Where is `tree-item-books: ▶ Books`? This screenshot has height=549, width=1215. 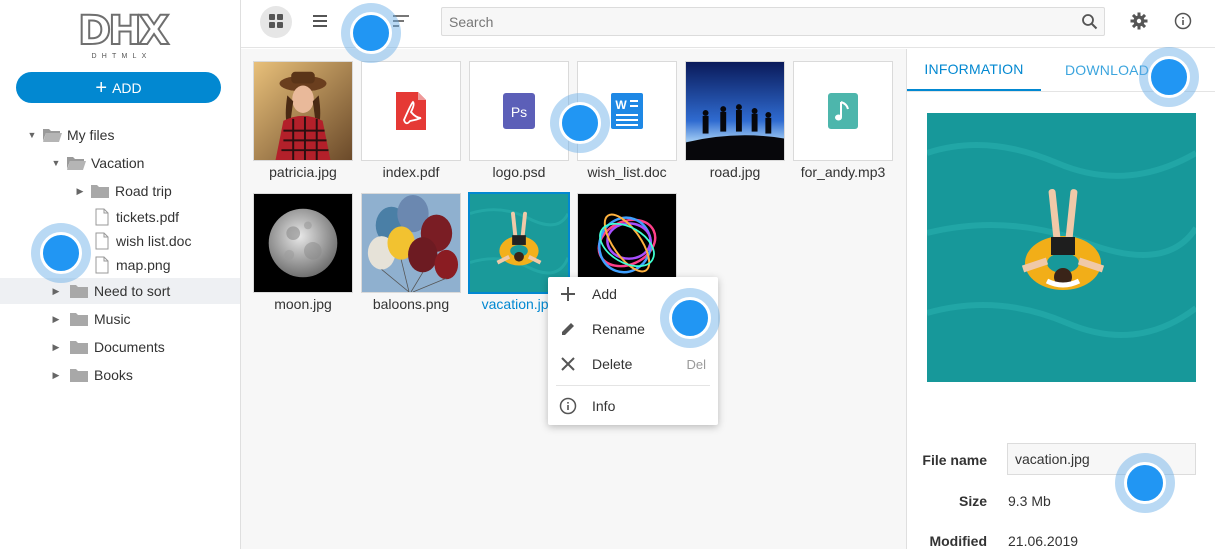
tree-item-books: ▶ Books is located at coordinates (120, 375).